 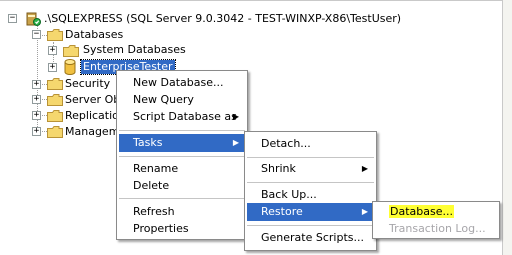 I want to click on menu-item-shrink: Shrink ▶, so click(x=310, y=169).